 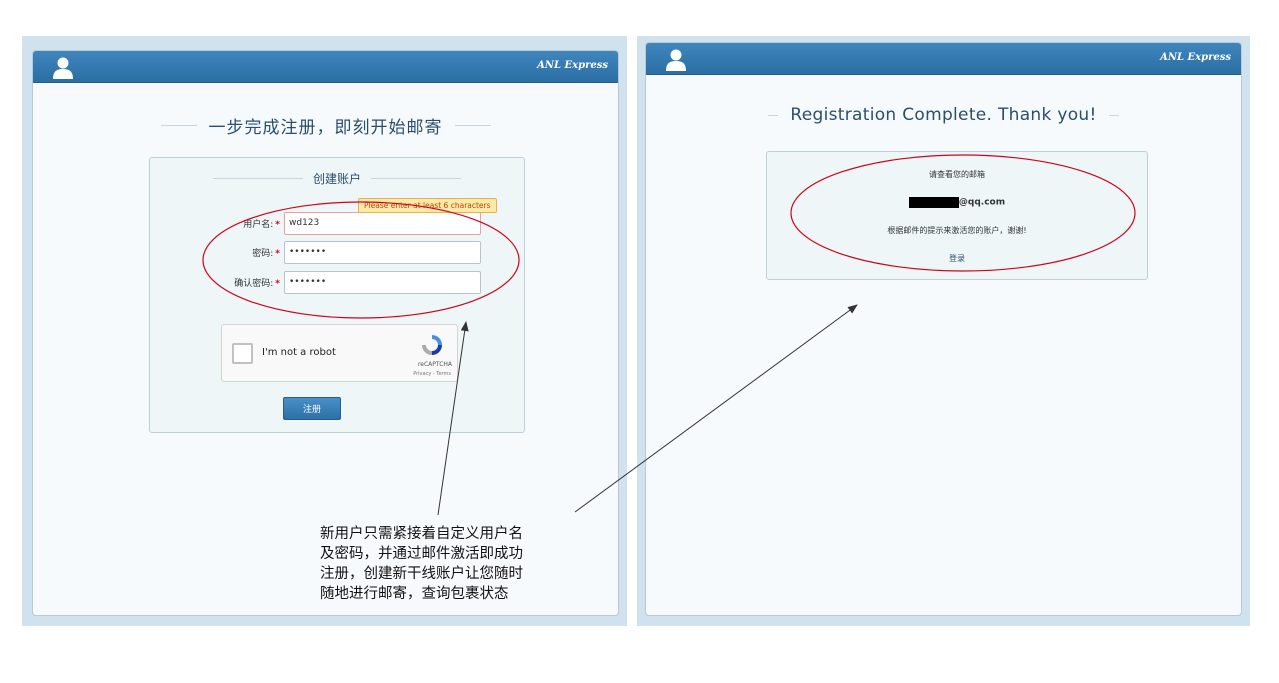 What do you see at coordinates (432, 345) in the screenshot?
I see `recaptcha-logo-icon` at bounding box center [432, 345].